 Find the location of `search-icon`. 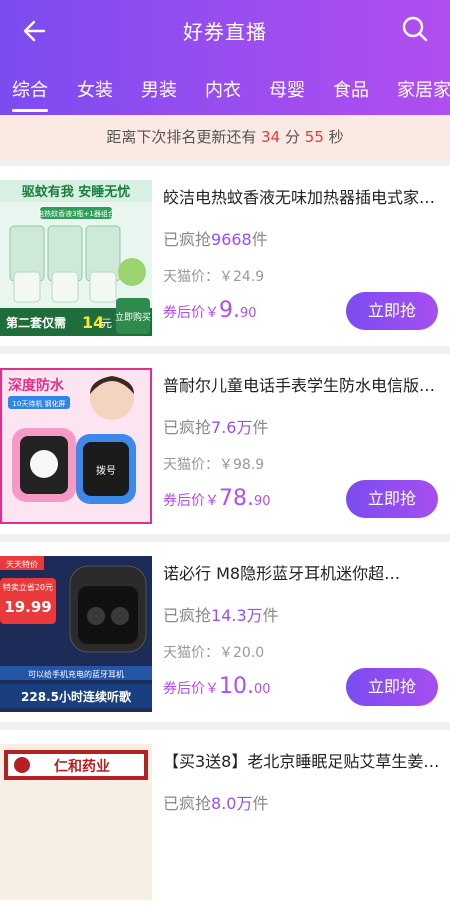

search-icon is located at coordinates (415, 29).